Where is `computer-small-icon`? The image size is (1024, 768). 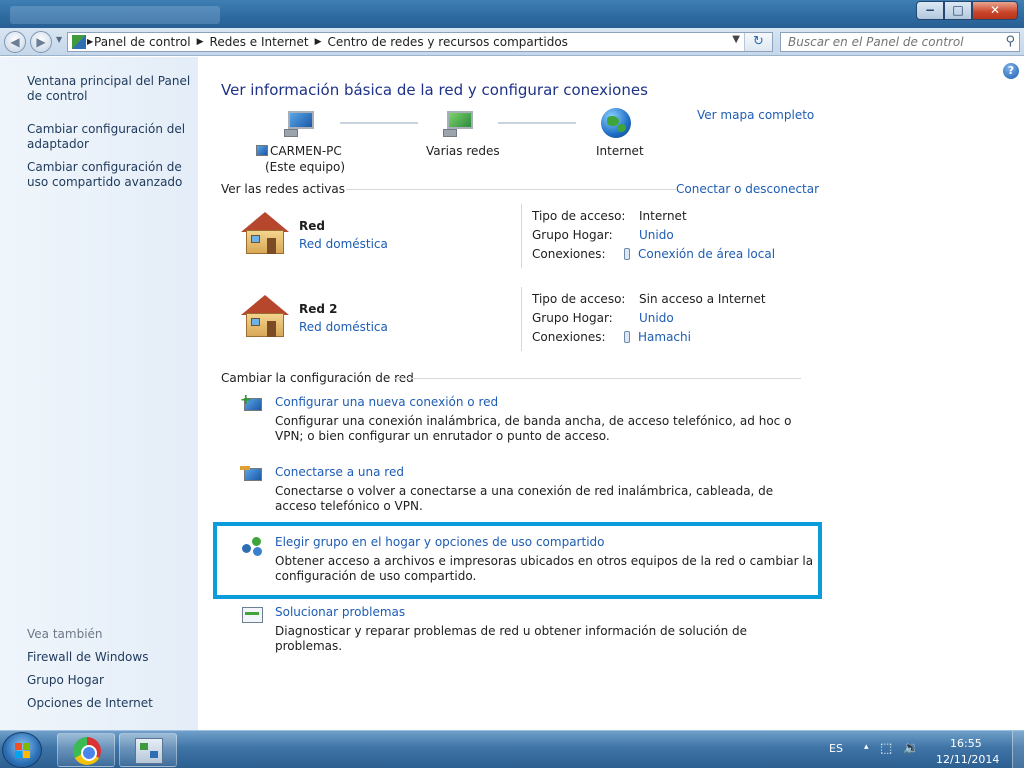 computer-small-icon is located at coordinates (262, 150).